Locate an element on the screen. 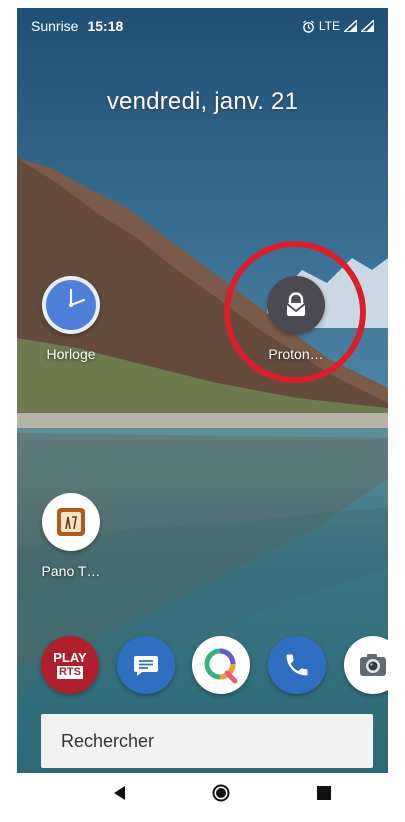  recents-icon is located at coordinates (324, 793).